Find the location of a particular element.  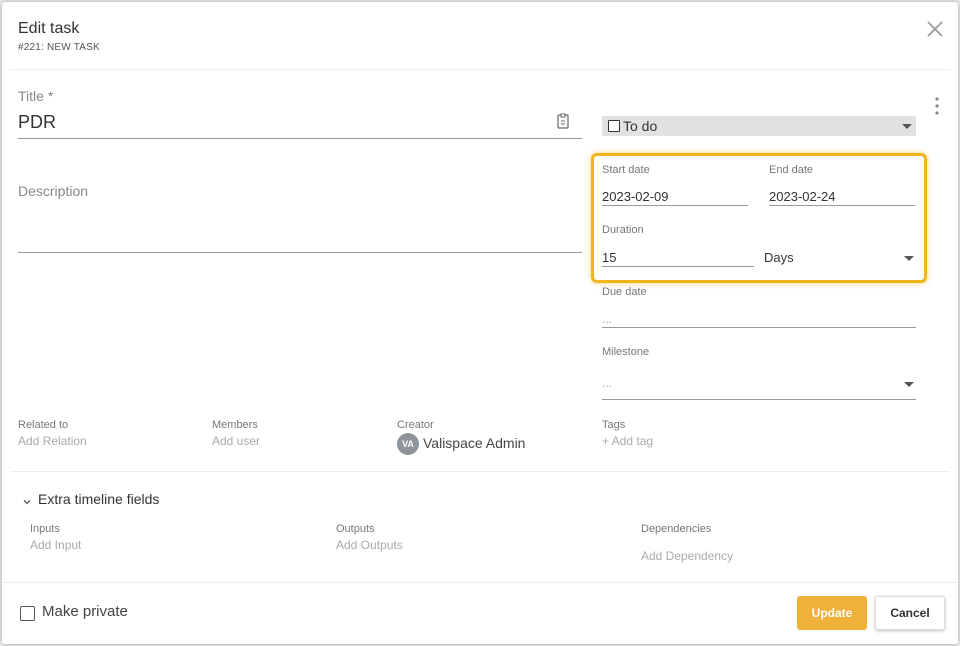

status-value: To do is located at coordinates (640, 126).